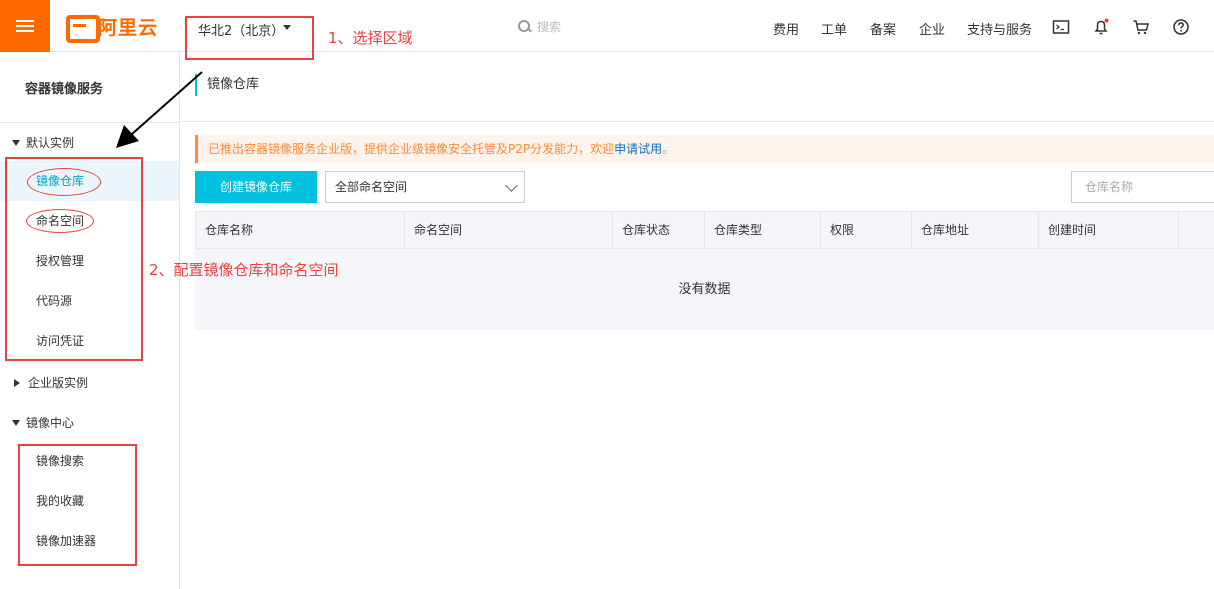 The height and width of the screenshot is (589, 1214). I want to click on column-header: 仓库名称, so click(300, 230).